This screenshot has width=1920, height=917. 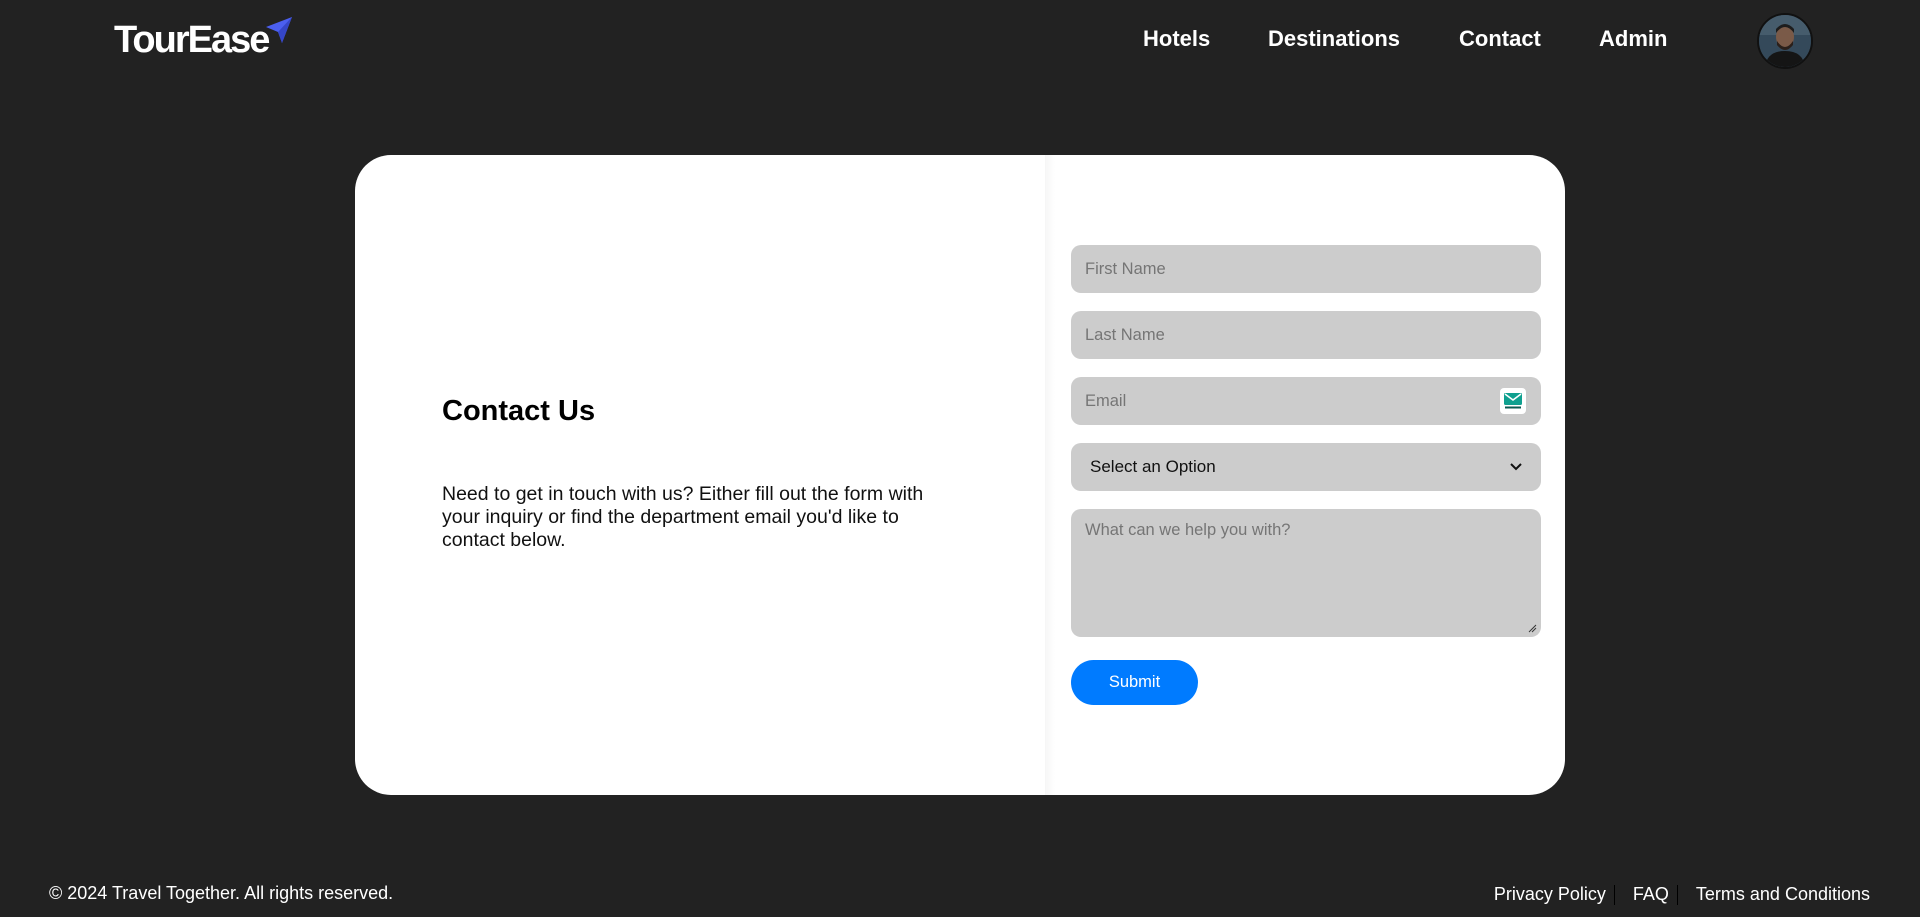 I want to click on message-textarea, so click(x=1306, y=573).